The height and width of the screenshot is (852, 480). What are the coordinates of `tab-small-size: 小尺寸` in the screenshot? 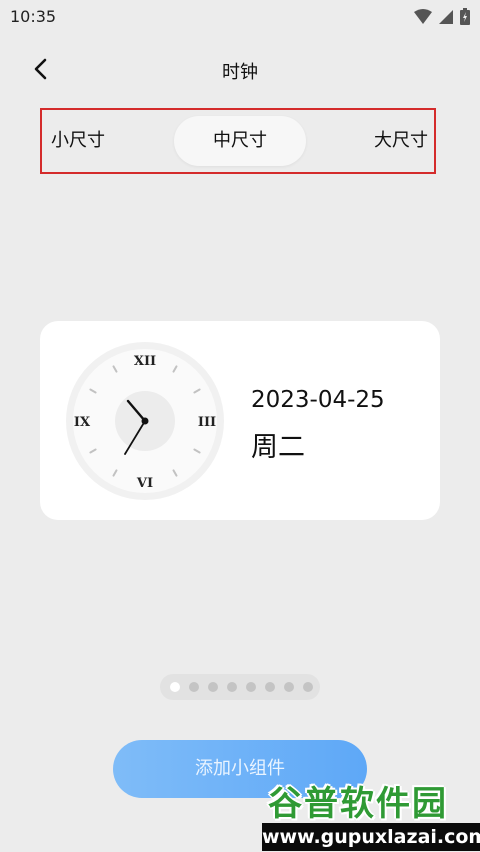 It's located at (78, 141).